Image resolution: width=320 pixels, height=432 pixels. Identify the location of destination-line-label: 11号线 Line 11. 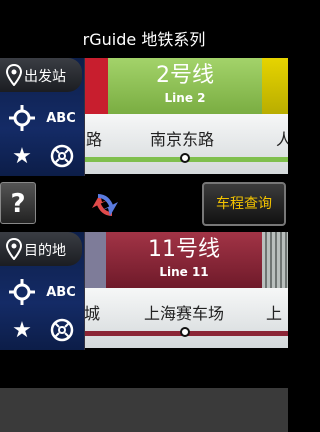
(184, 260).